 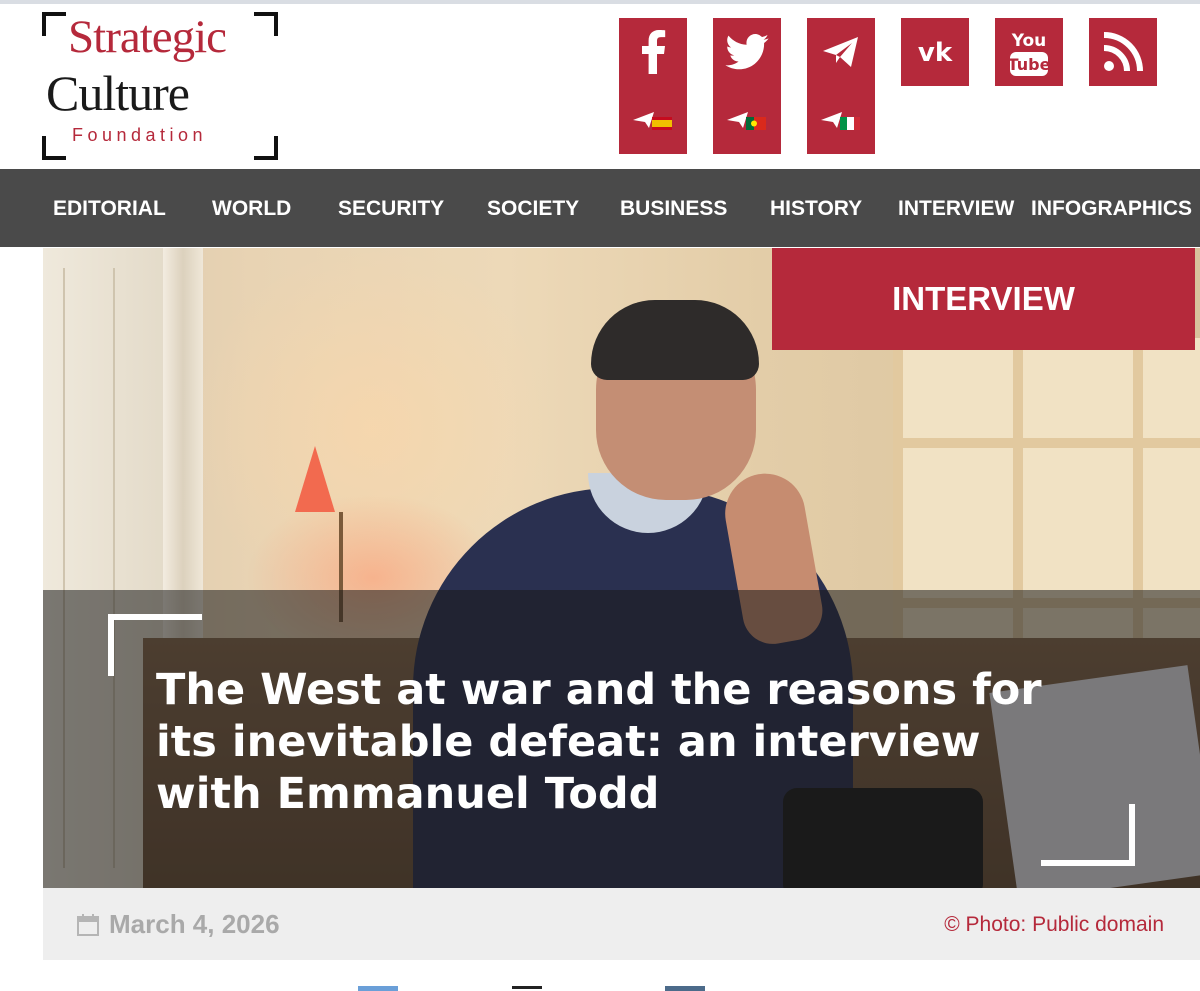 What do you see at coordinates (109, 209) in the screenshot?
I see `nav-item-editorial: EDITORIAL` at bounding box center [109, 209].